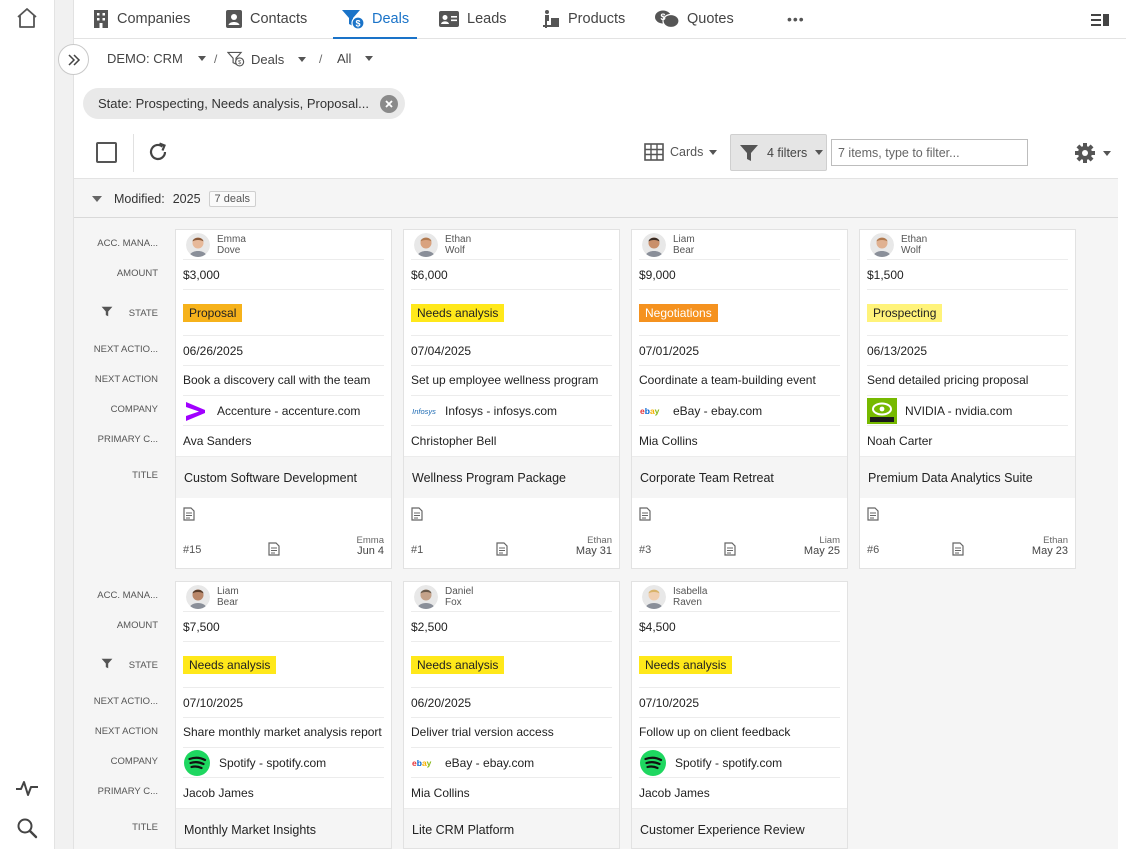 The height and width of the screenshot is (849, 1126). What do you see at coordinates (739, 313) in the screenshot?
I see `deal-state: Negotiations` at bounding box center [739, 313].